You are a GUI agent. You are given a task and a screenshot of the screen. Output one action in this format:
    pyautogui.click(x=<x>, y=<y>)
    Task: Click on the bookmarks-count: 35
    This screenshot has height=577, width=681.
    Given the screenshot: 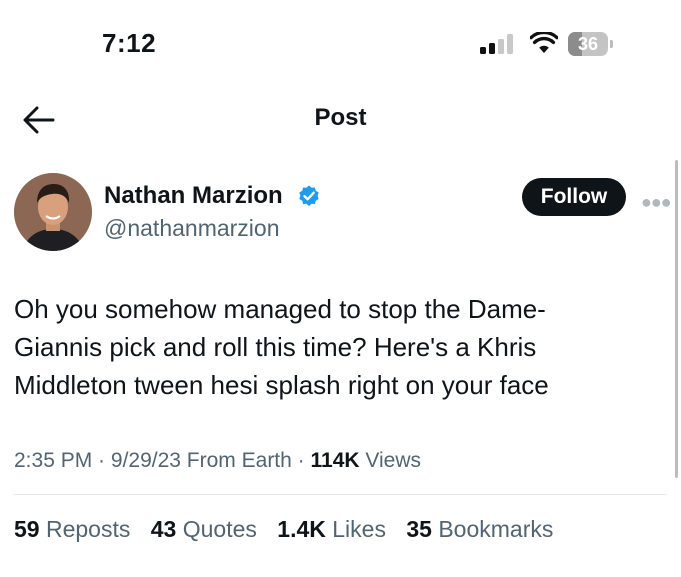 What is the action you would take?
    pyautogui.click(x=419, y=529)
    